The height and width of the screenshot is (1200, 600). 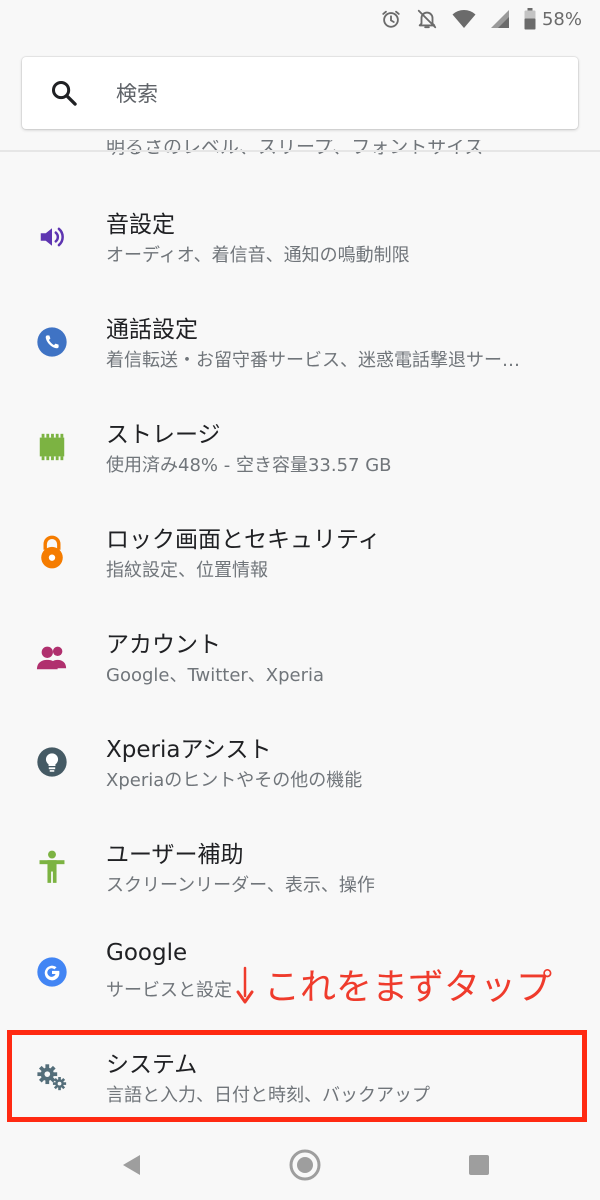 I want to click on navigation-bar, so click(x=300, y=1165).